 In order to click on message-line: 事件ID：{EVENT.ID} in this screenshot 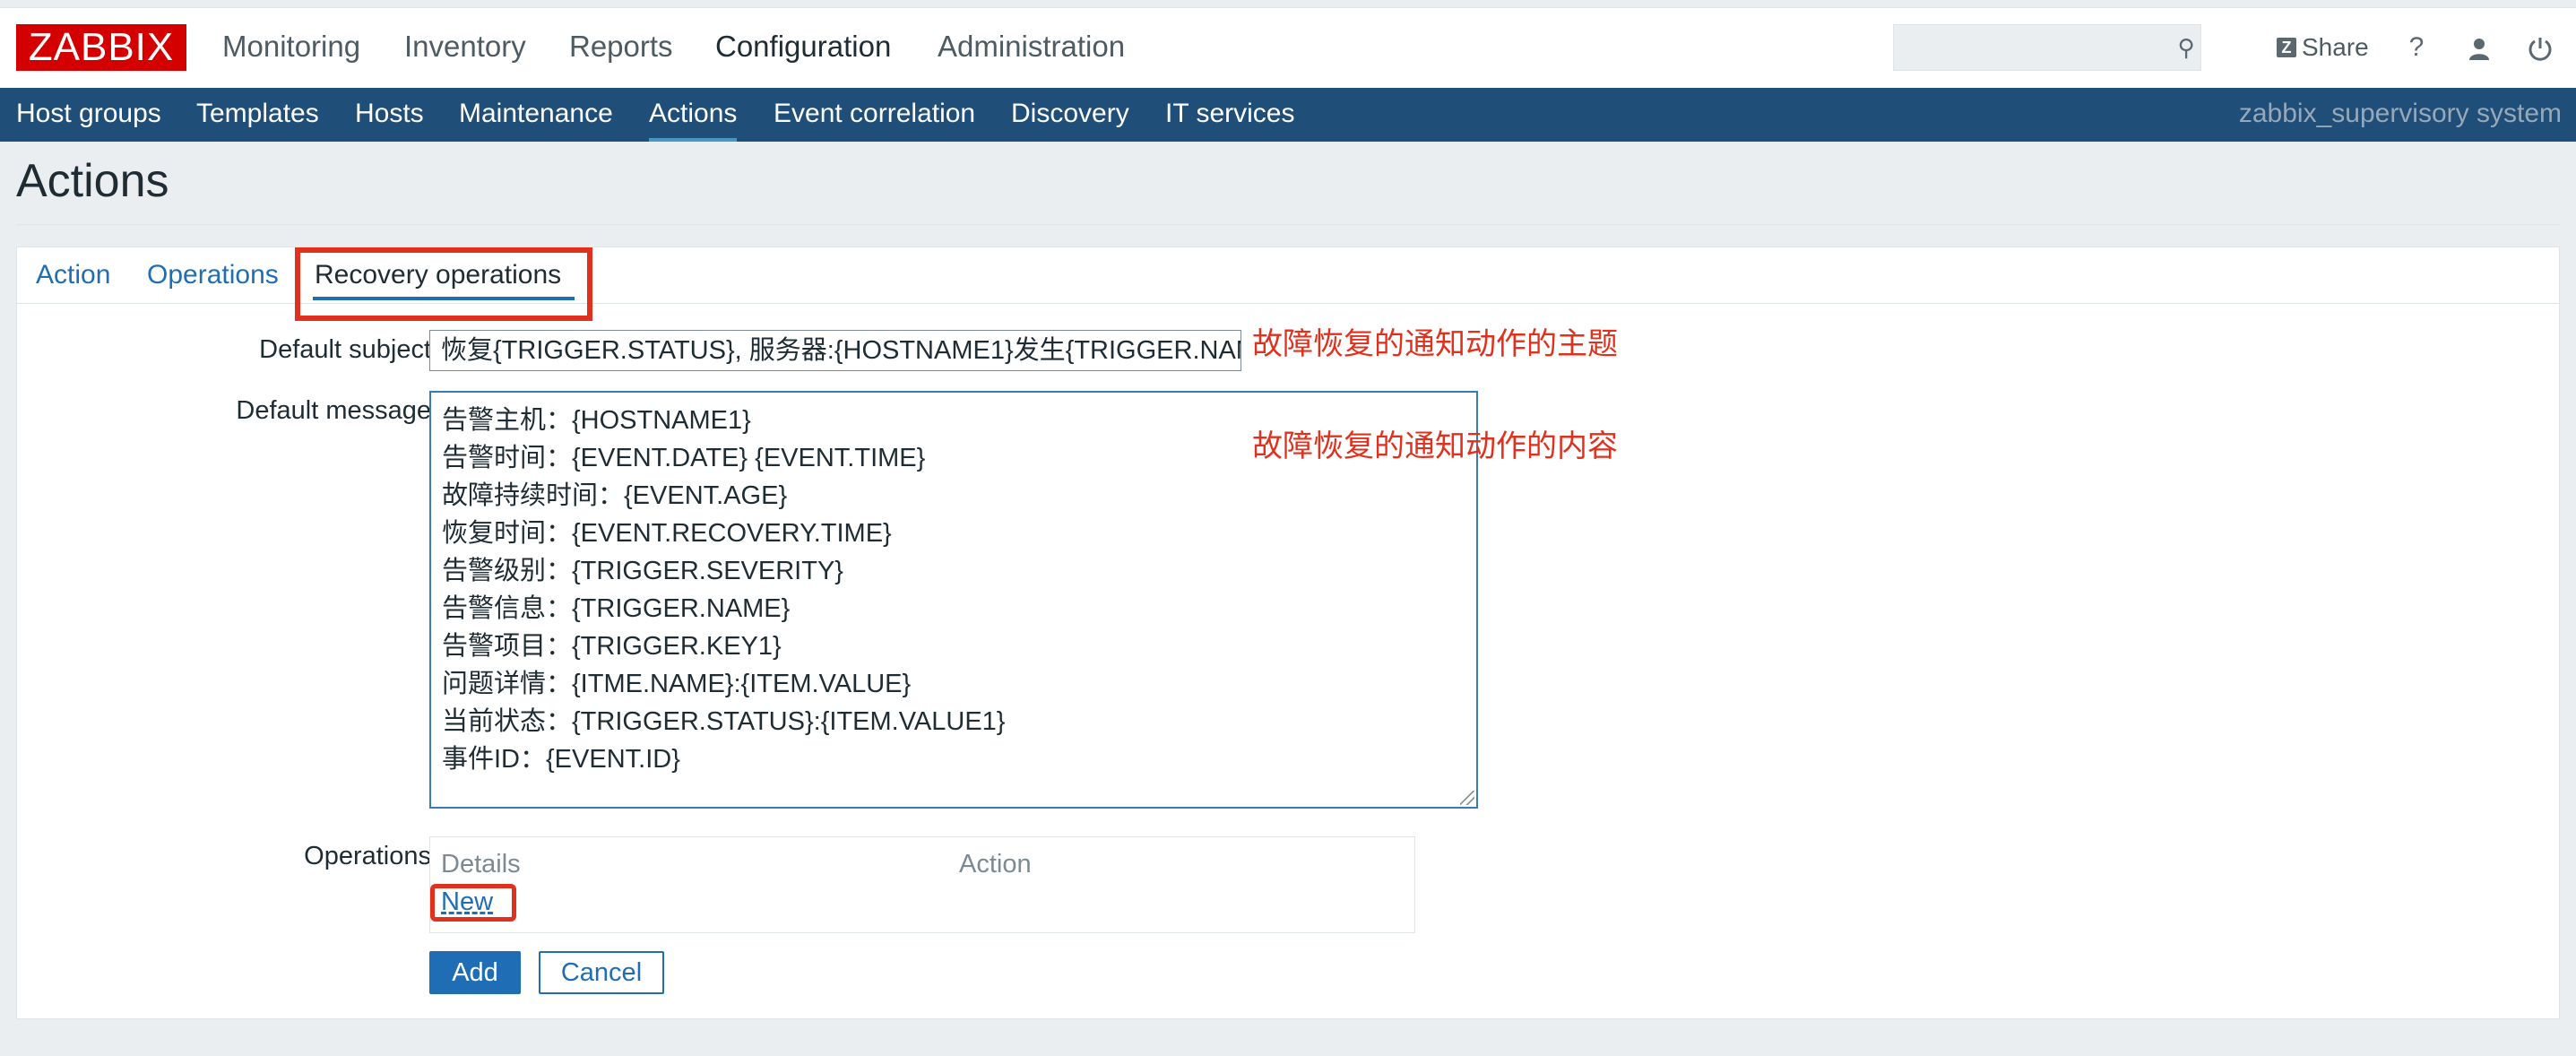, I will do `click(561, 759)`.